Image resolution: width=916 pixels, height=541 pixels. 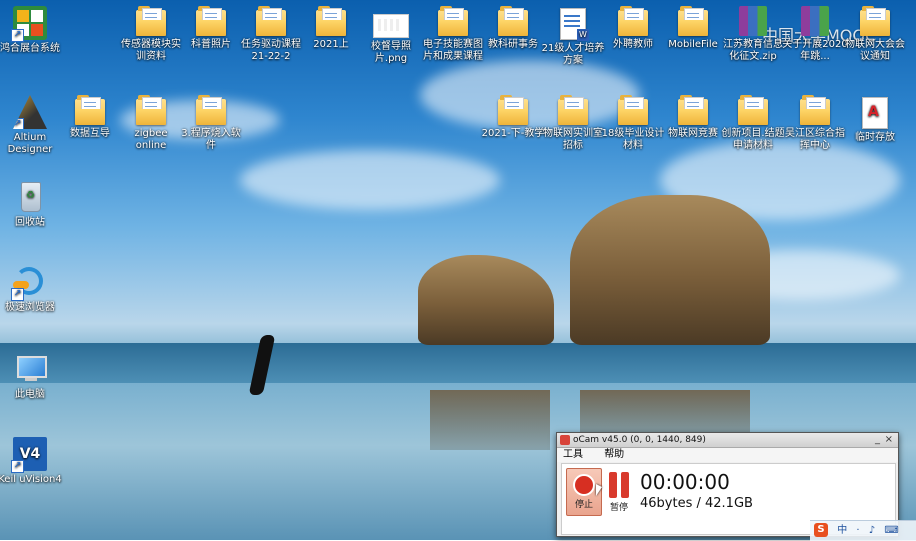 I want to click on menu-tools: 工具, so click(x=573, y=454).